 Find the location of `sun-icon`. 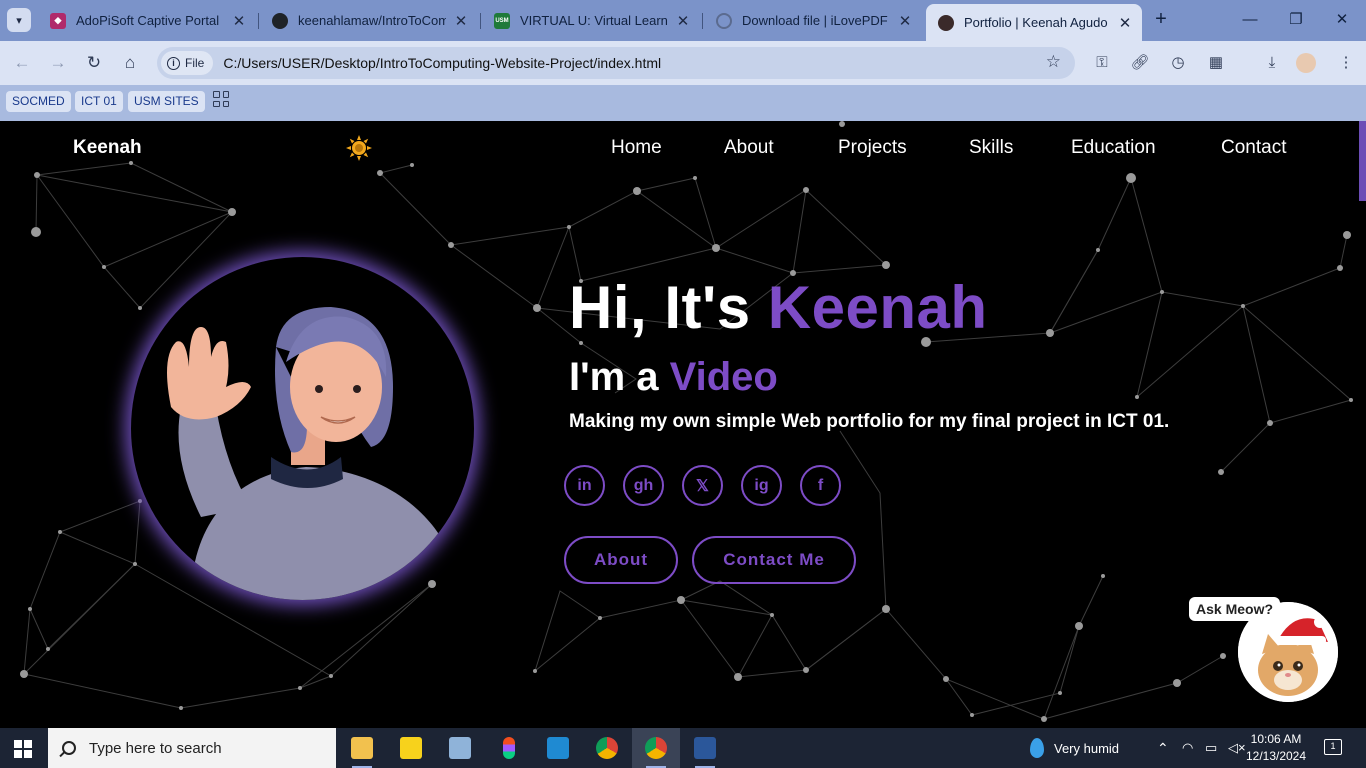

sun-icon is located at coordinates (359, 148).